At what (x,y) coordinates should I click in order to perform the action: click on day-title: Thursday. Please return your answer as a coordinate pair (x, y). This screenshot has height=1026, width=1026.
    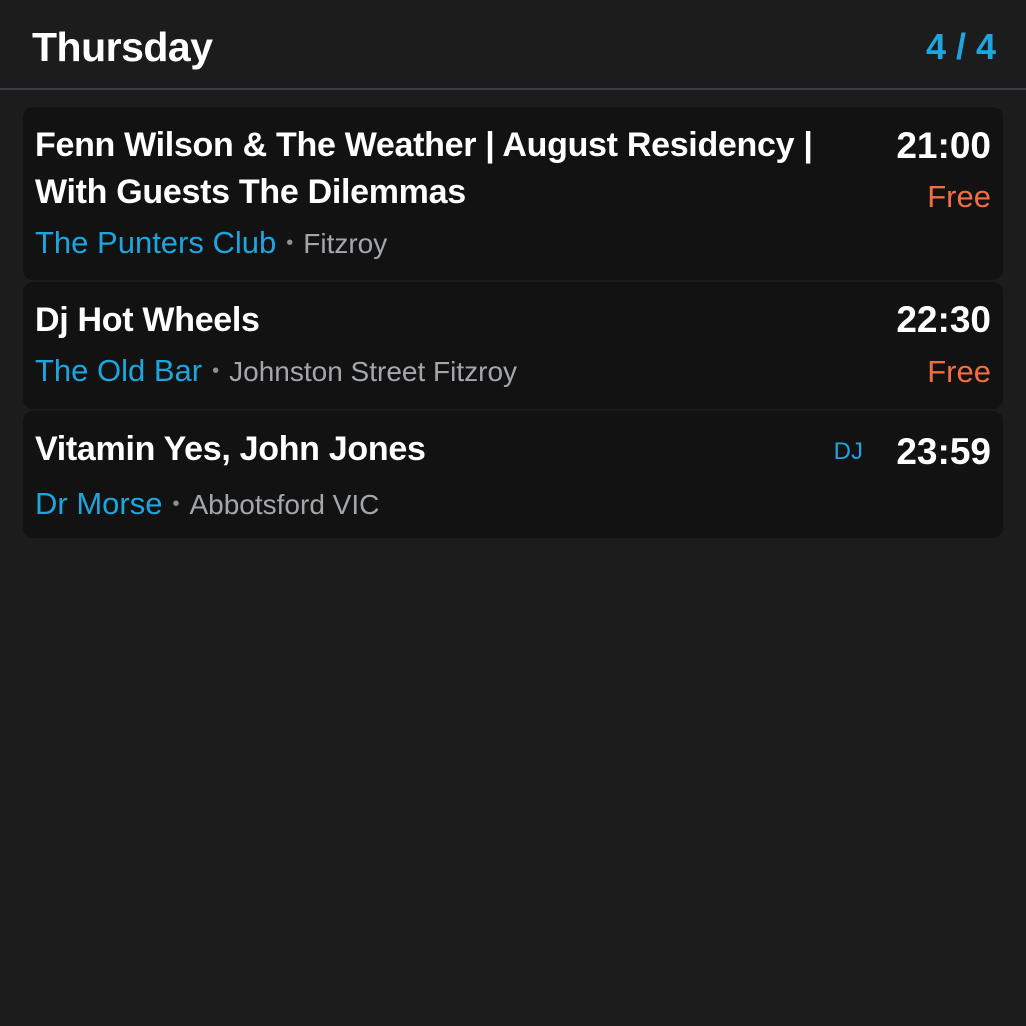
    Looking at the image, I should click on (122, 47).